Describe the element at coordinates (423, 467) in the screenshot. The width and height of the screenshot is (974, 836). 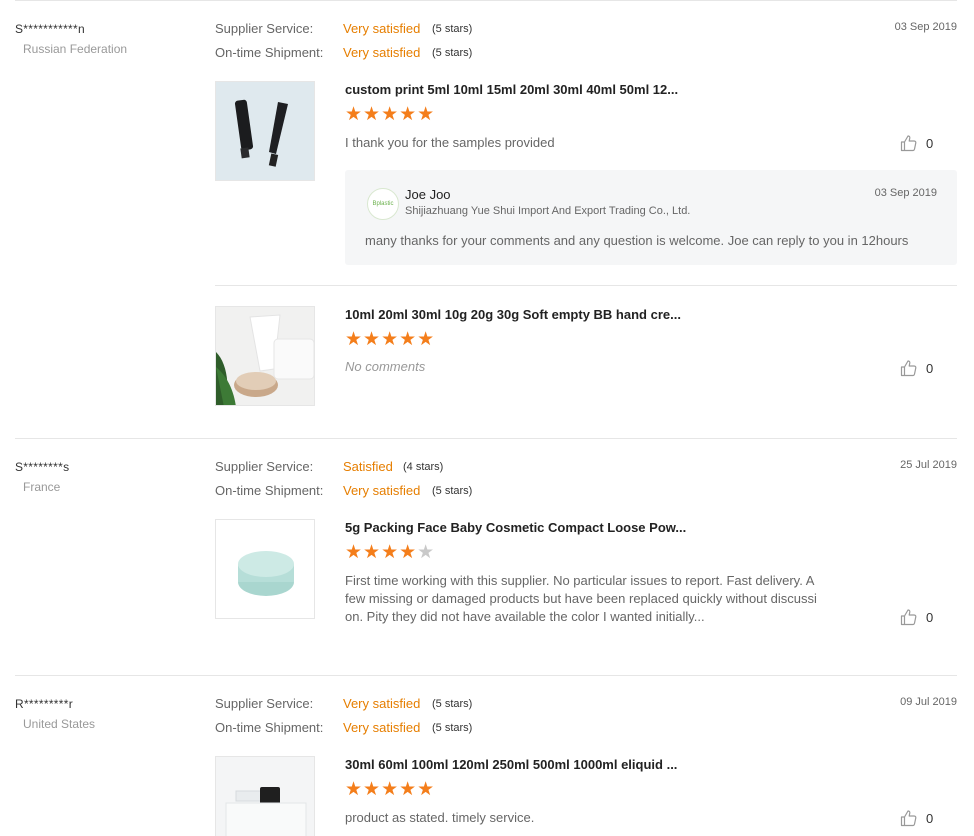
I see `supplier-service-stars: (4 stars)` at that location.